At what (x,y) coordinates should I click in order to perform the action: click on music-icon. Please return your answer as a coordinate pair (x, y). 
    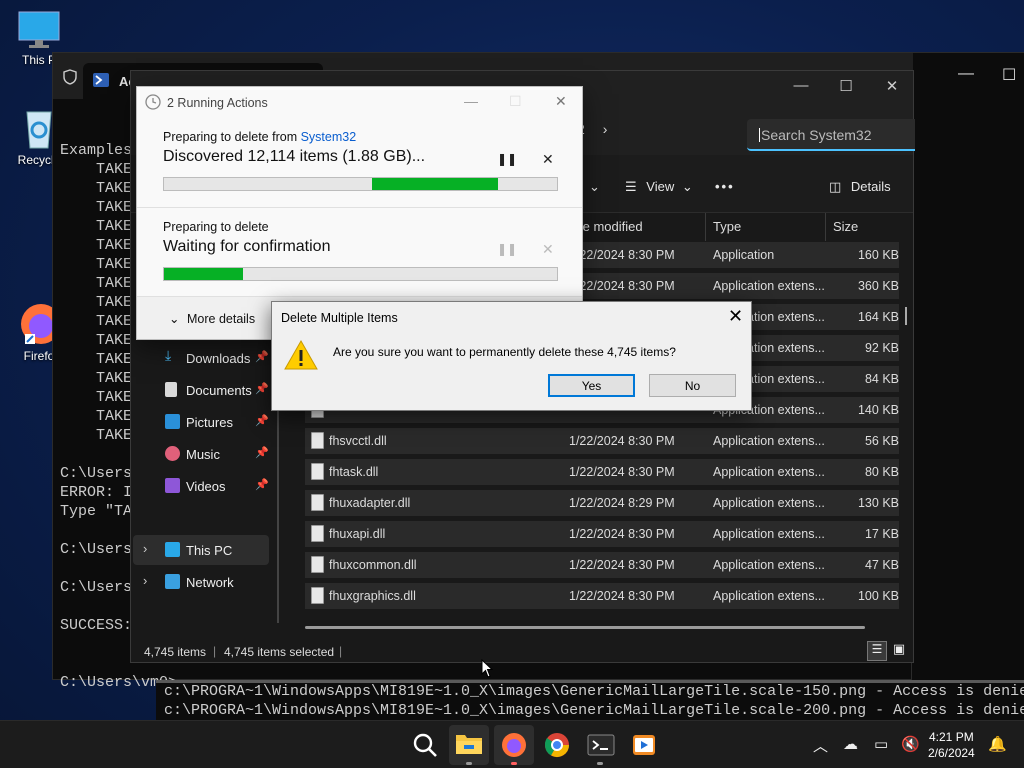
    Looking at the image, I should click on (172, 453).